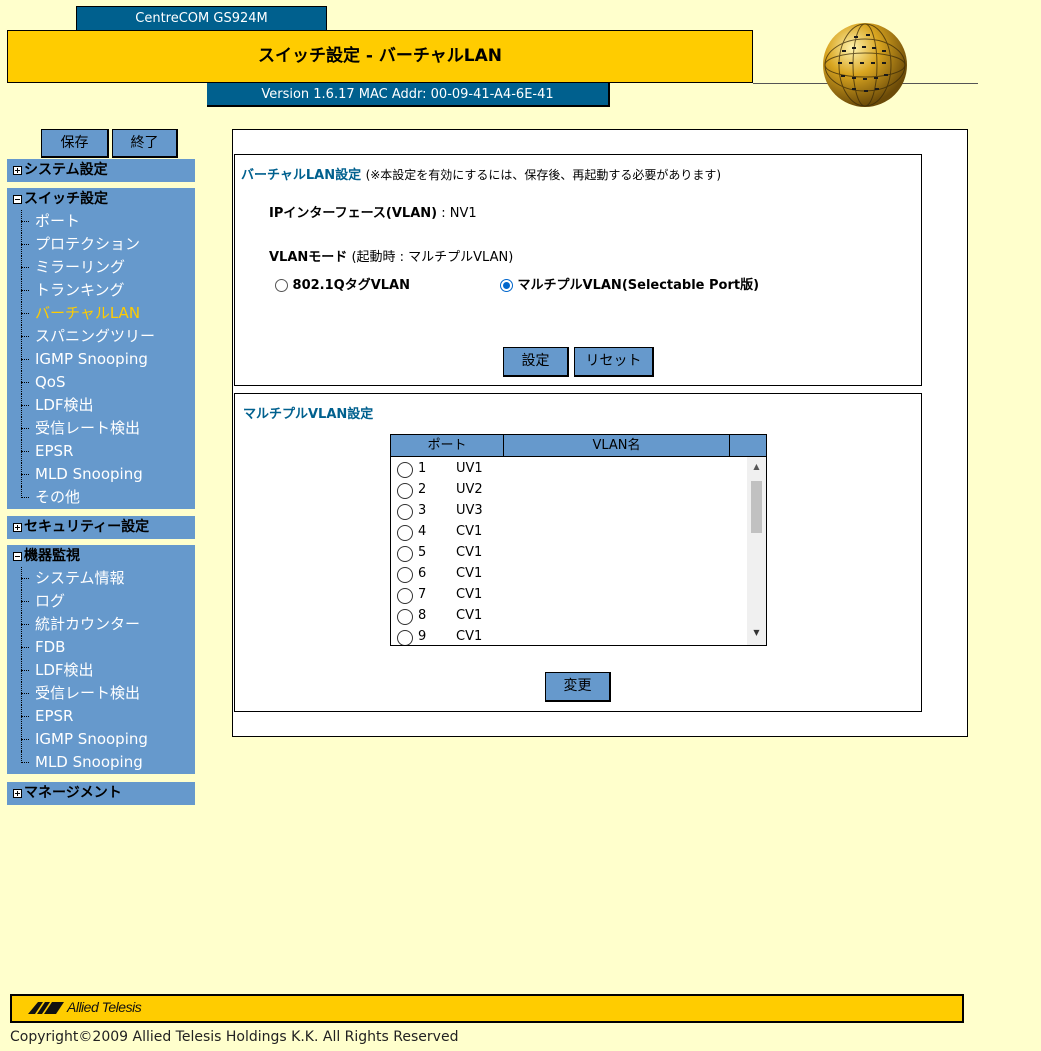  I want to click on sidebar-item-log: ログ, so click(101, 601).